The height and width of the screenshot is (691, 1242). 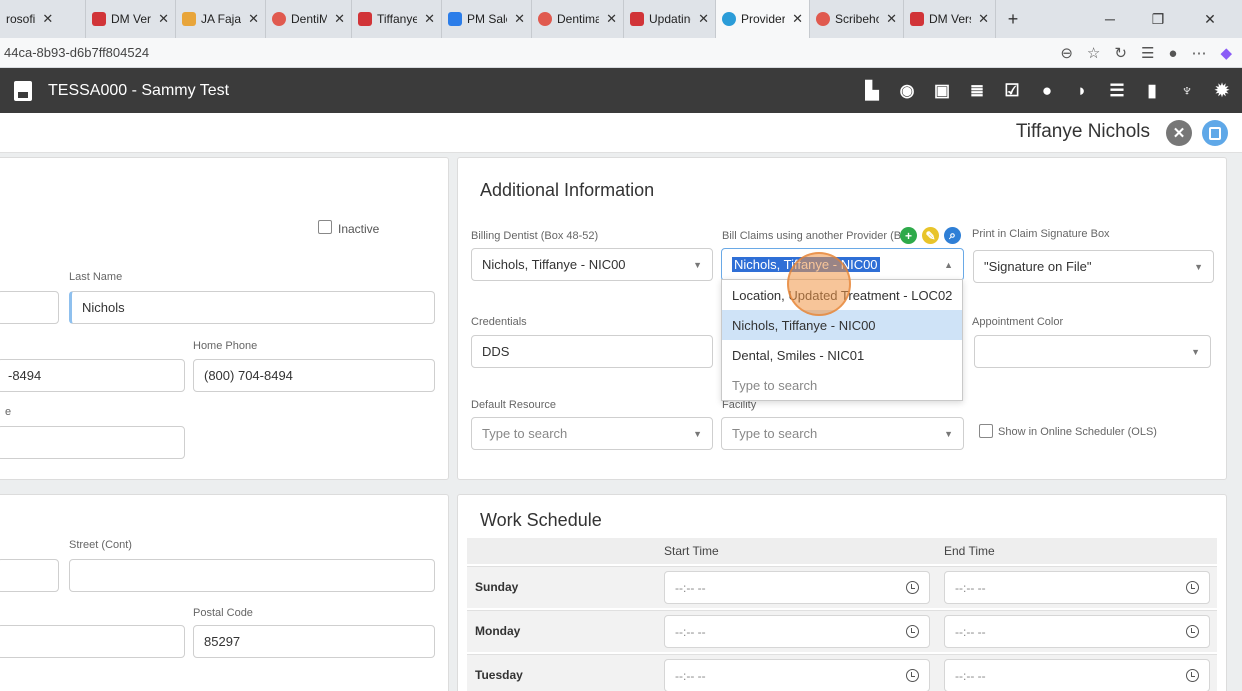 What do you see at coordinates (314, 641) in the screenshot?
I see `postal-code-field: 85297` at bounding box center [314, 641].